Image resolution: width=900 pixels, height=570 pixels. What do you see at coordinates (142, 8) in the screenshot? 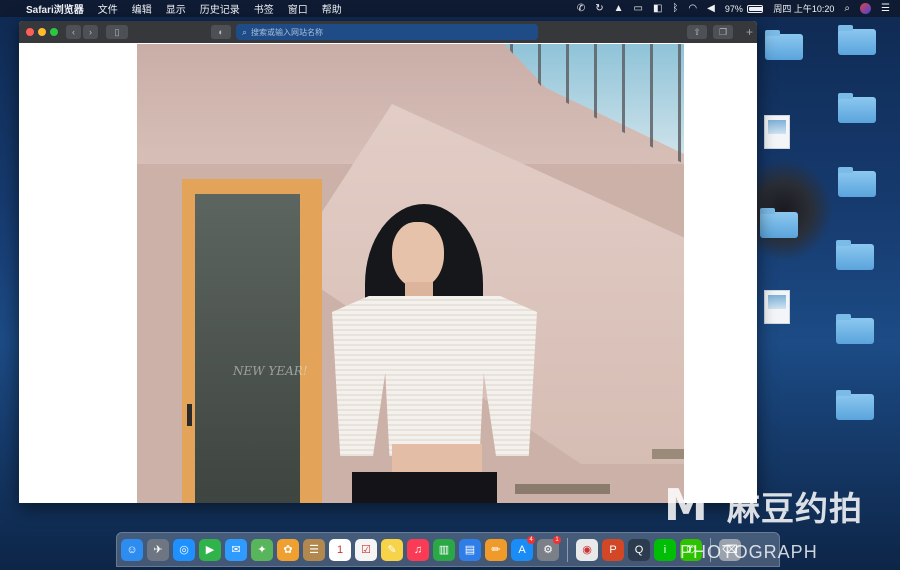
I see `menu-edit: 编辑` at bounding box center [142, 8].